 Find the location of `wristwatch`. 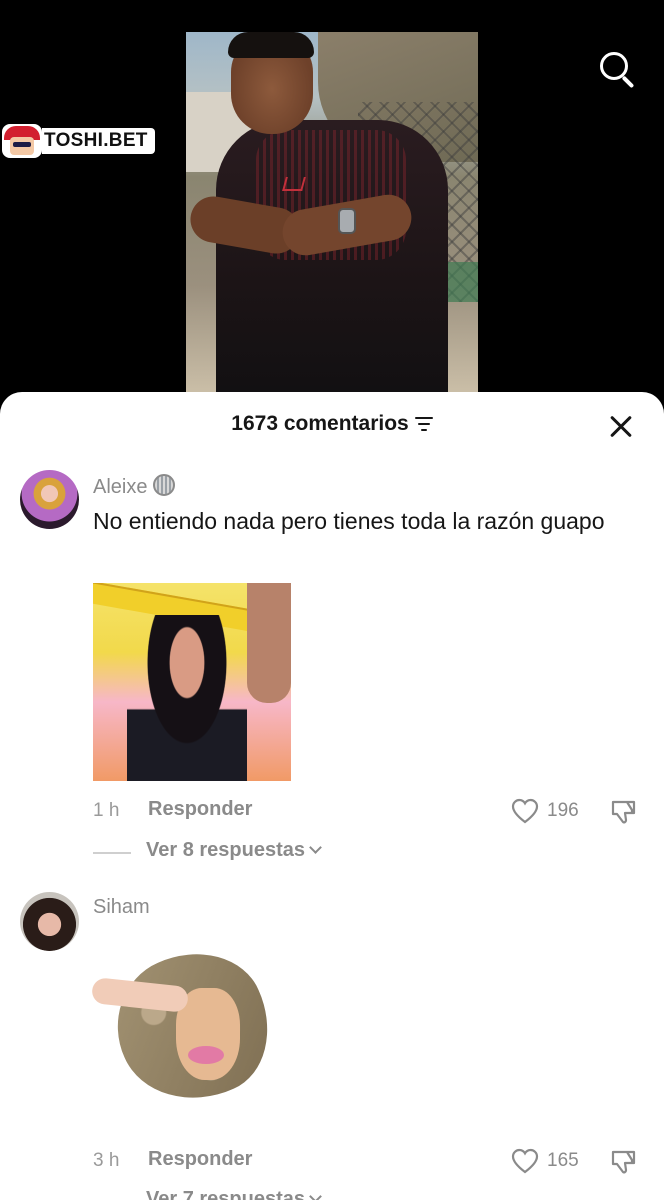

wristwatch is located at coordinates (347, 221).